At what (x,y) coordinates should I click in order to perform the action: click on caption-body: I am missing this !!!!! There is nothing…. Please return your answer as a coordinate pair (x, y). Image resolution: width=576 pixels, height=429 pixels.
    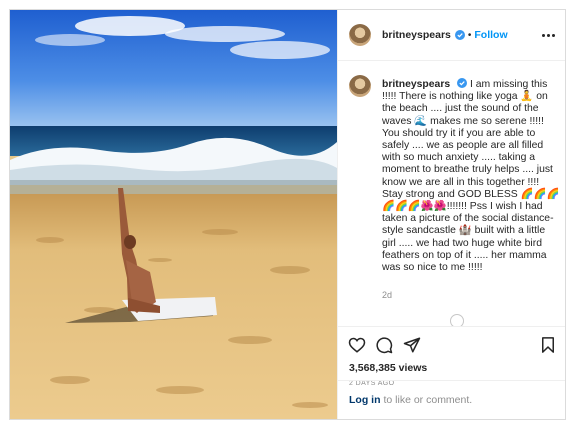
    Looking at the image, I should click on (471, 176).